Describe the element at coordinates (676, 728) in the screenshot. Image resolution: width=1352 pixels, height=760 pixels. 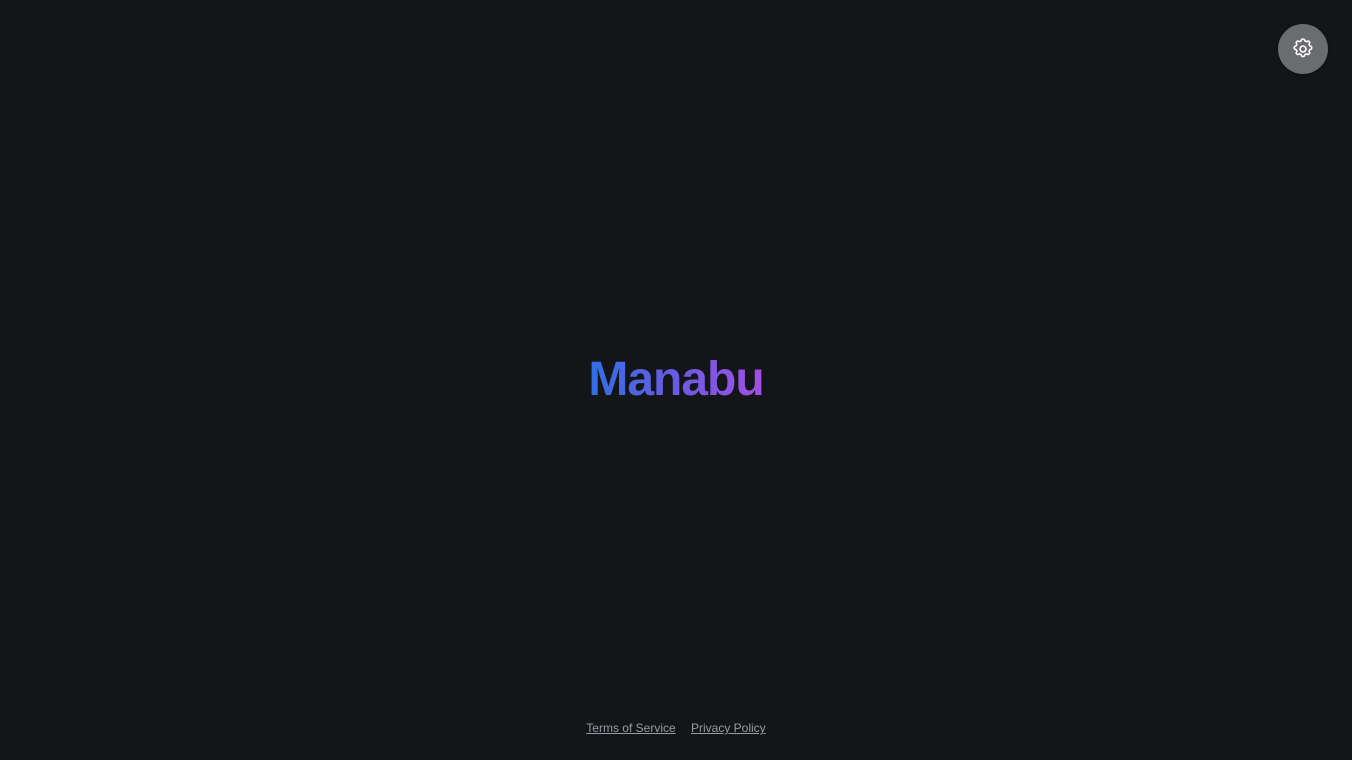
I see `footer: Terms of Service Privacy Policy` at that location.